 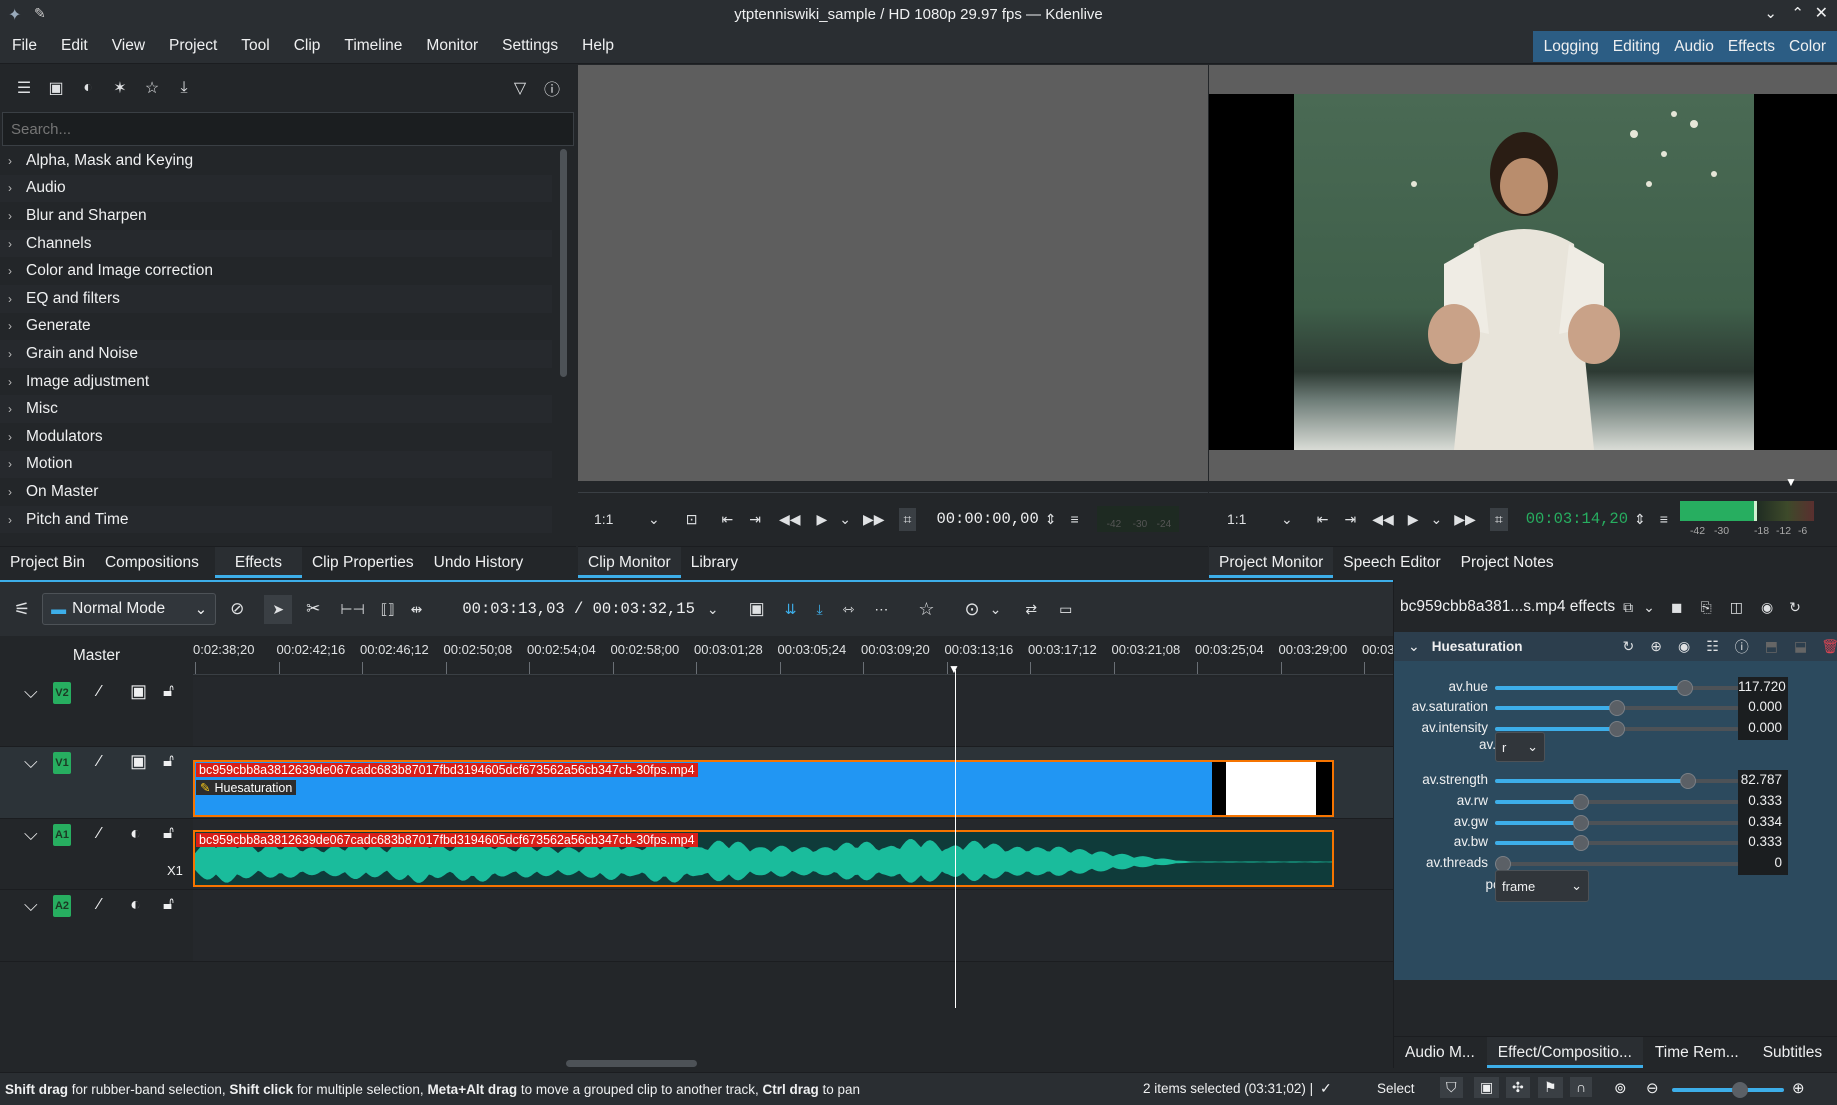 I want to click on download-icon: ⤓, so click(x=184, y=88).